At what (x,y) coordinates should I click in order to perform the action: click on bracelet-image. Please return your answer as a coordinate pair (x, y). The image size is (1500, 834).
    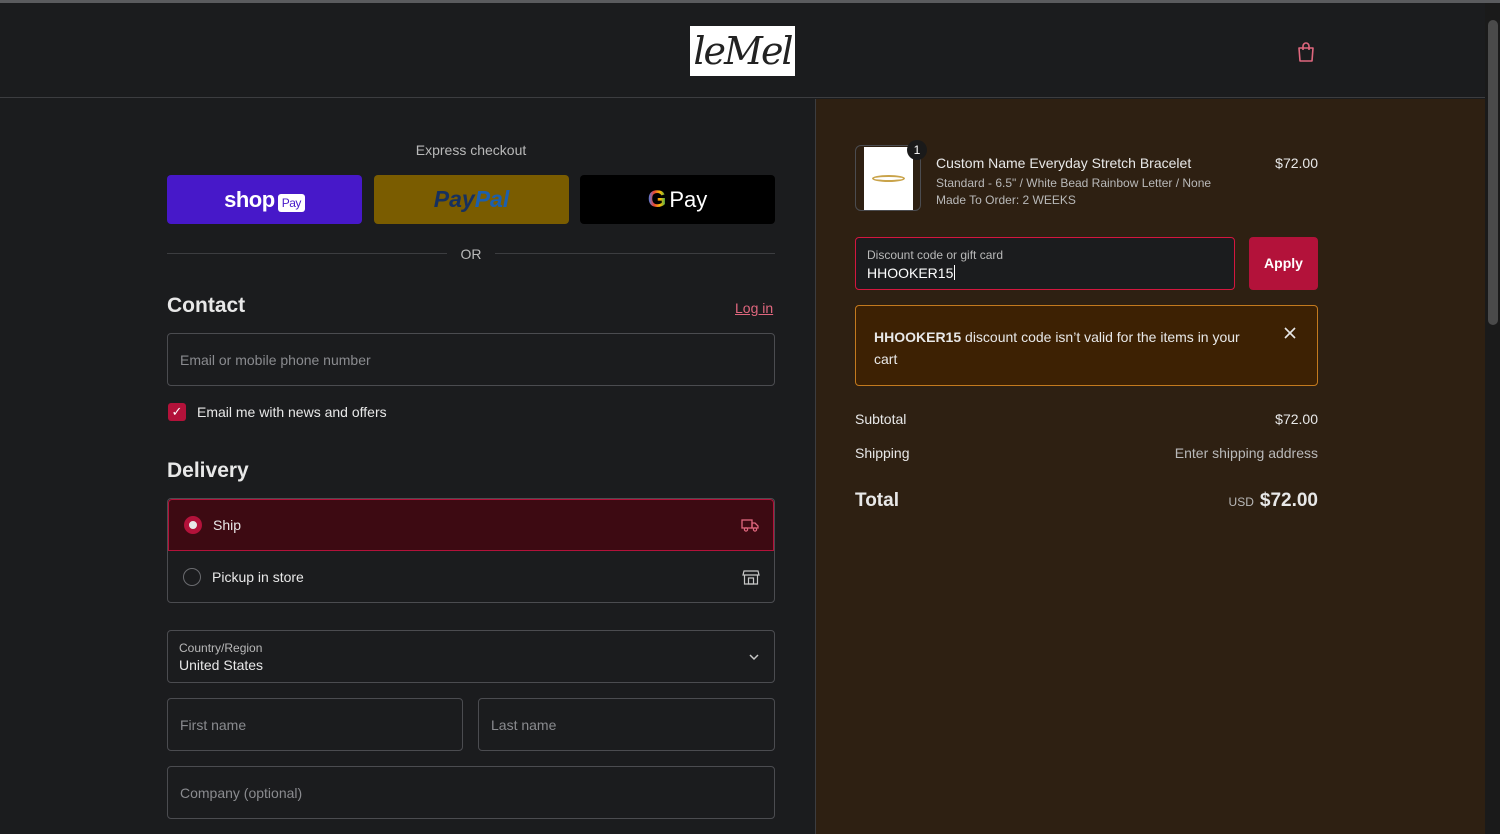
    Looking at the image, I should click on (888, 178).